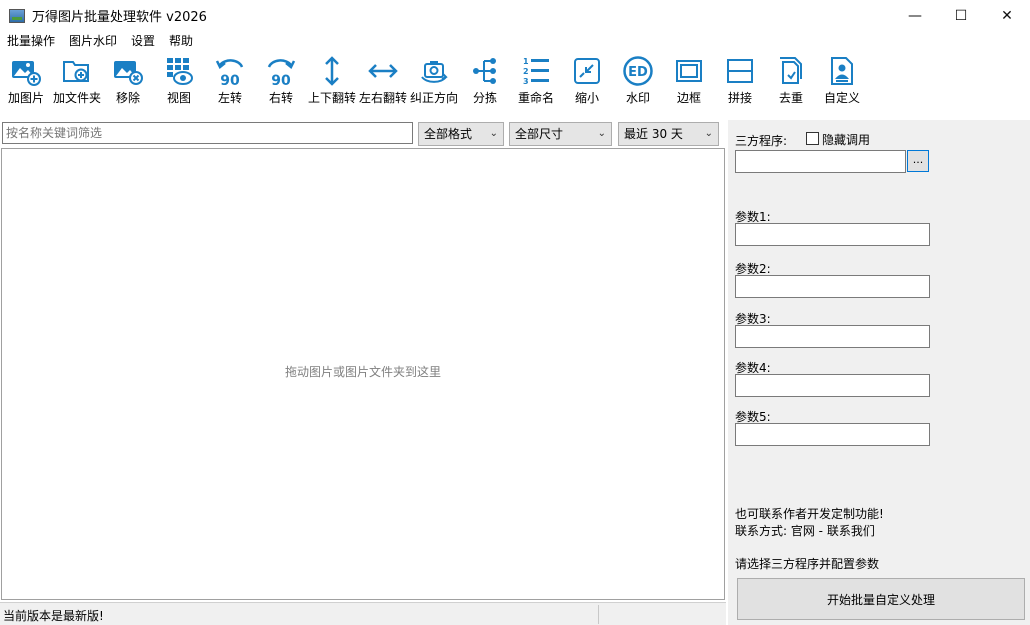 The width and height of the screenshot is (1030, 625). What do you see at coordinates (17, 15) in the screenshot?
I see `app-icon` at bounding box center [17, 15].